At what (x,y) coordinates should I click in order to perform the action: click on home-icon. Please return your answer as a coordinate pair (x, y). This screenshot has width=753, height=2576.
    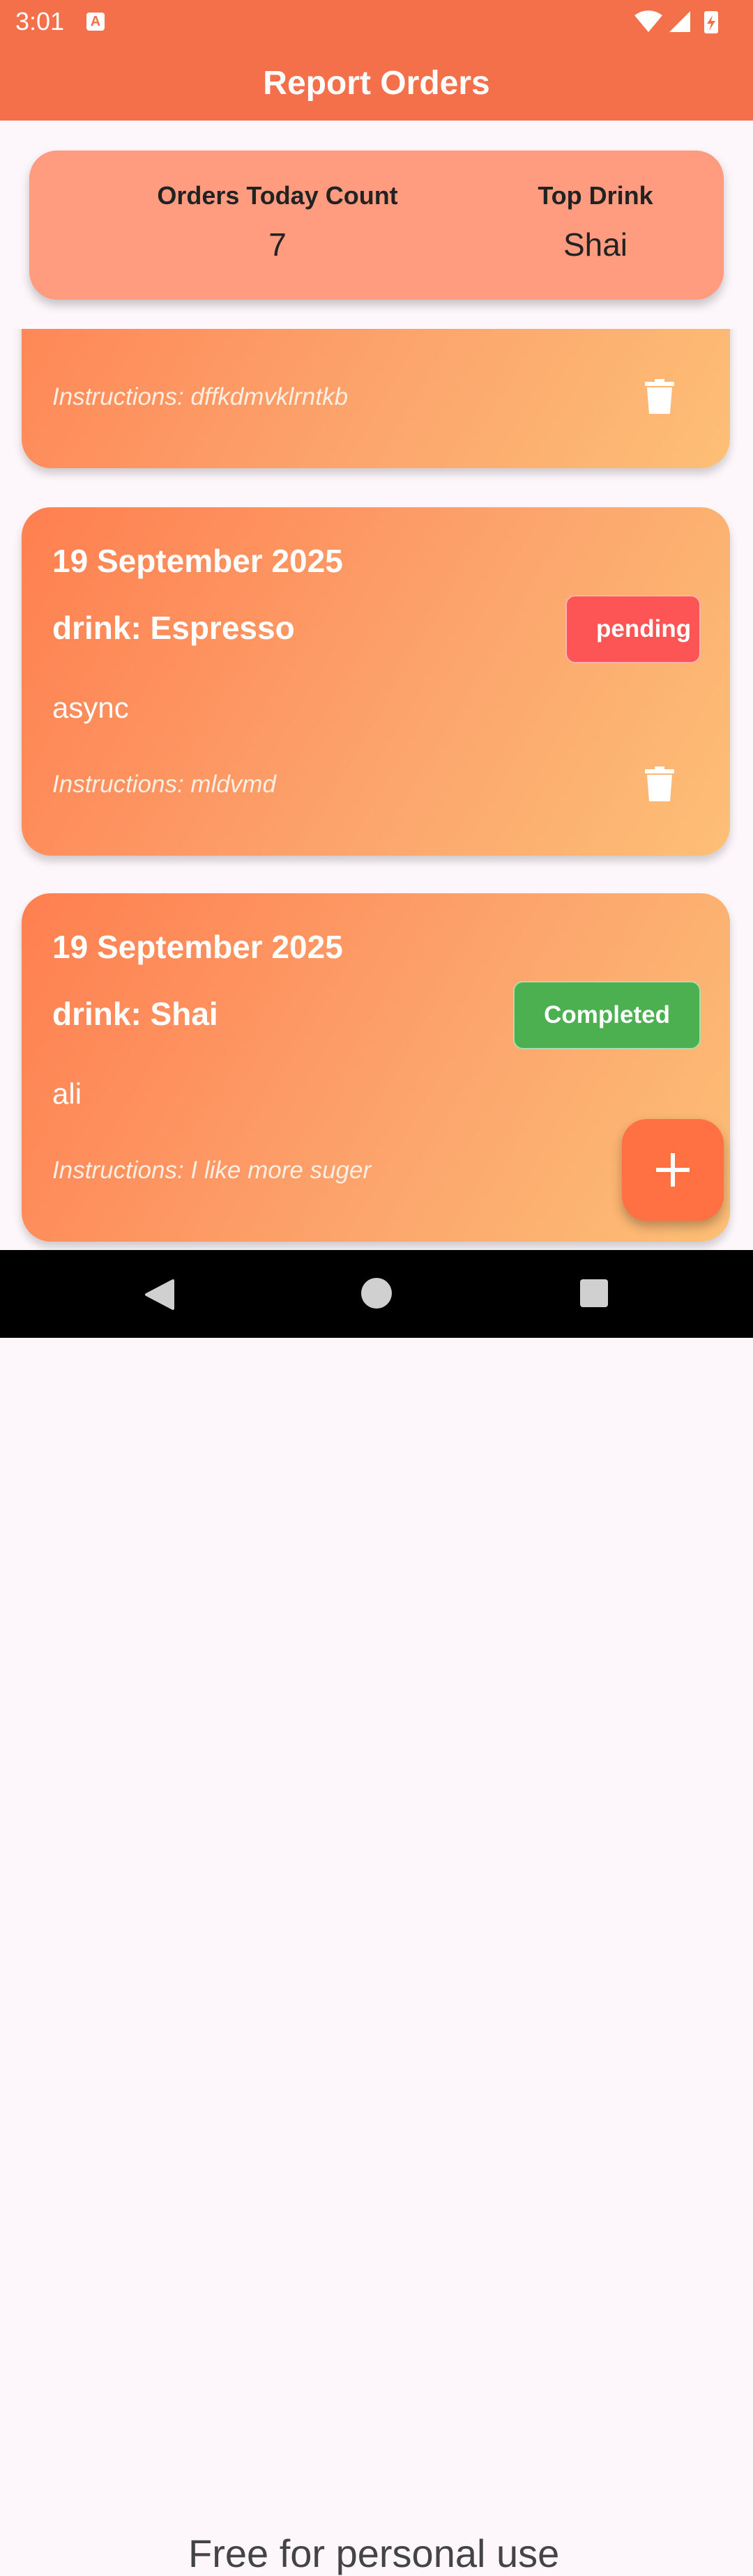
    Looking at the image, I should click on (376, 1293).